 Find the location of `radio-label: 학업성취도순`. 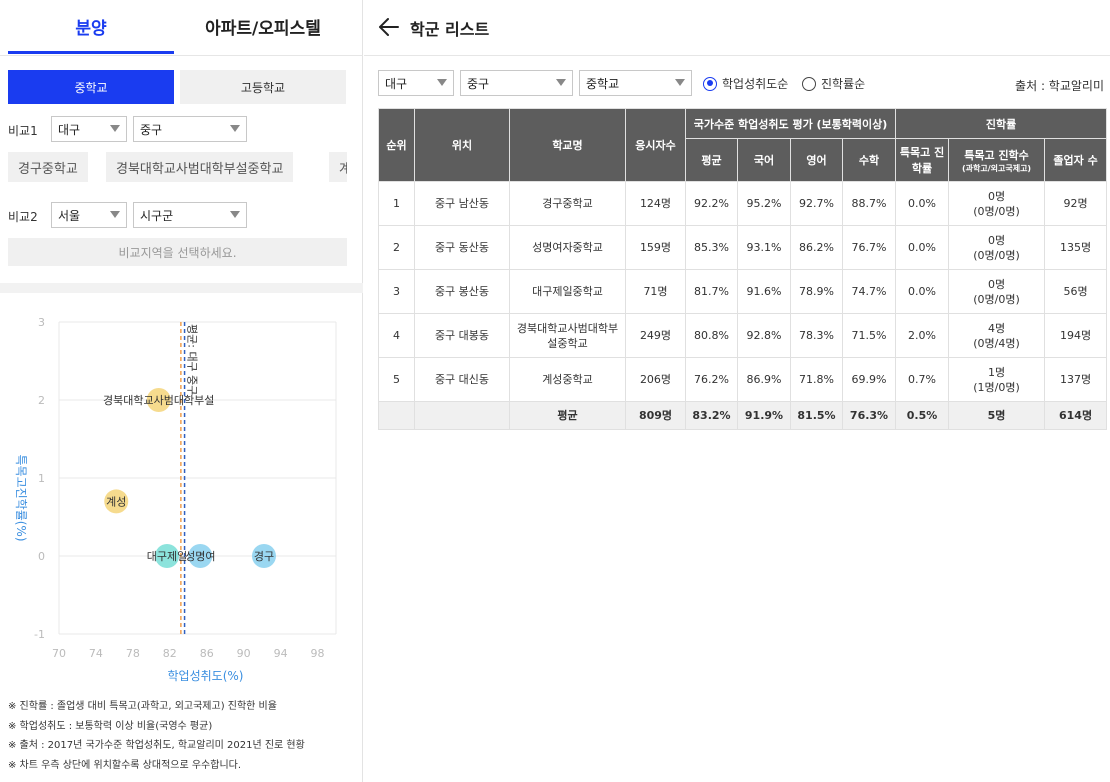

radio-label: 학업성취도순 is located at coordinates (755, 84).